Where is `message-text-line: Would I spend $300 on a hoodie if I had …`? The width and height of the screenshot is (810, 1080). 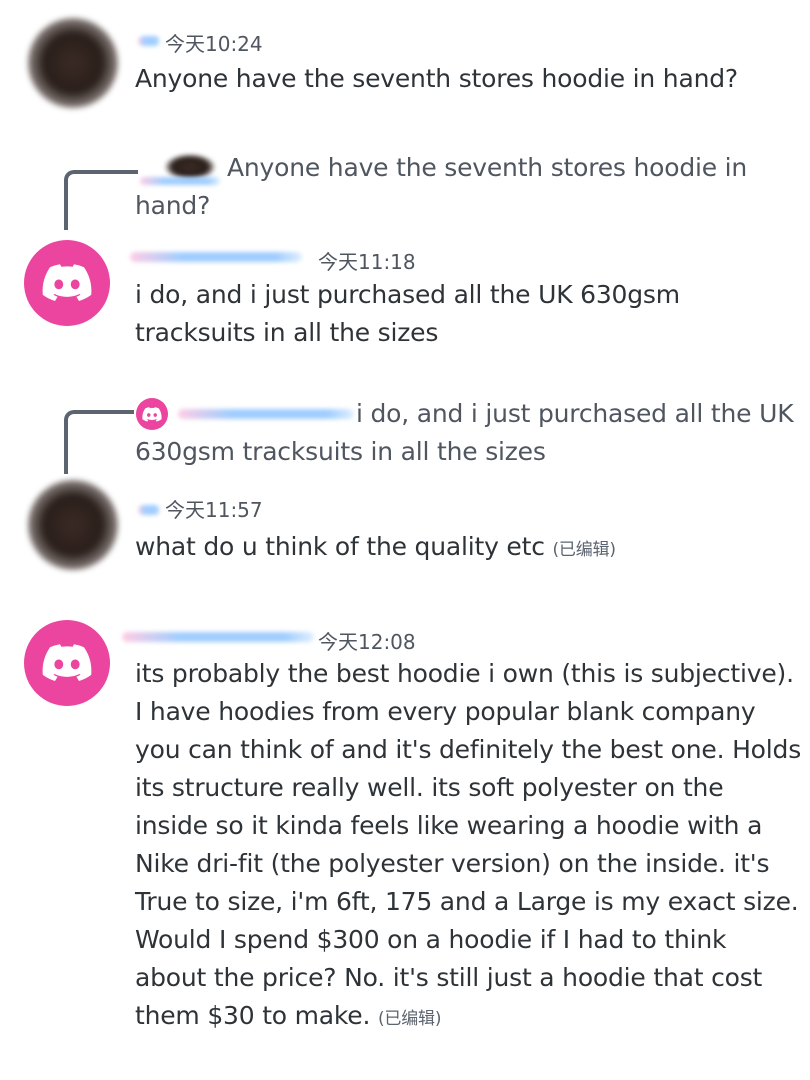 message-text-line: Would I spend $300 on a hoodie if I had … is located at coordinates (431, 939).